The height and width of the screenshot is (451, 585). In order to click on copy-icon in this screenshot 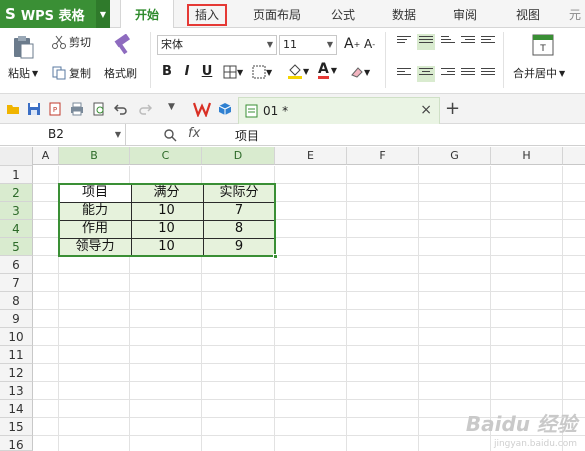, I will do `click(59, 73)`.